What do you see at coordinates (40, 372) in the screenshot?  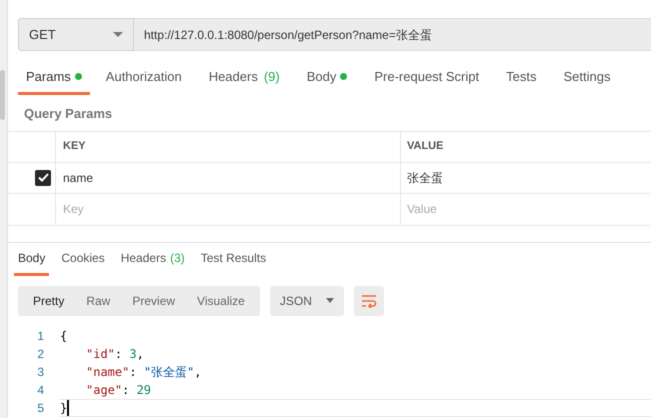 I see `line-number: 3` at bounding box center [40, 372].